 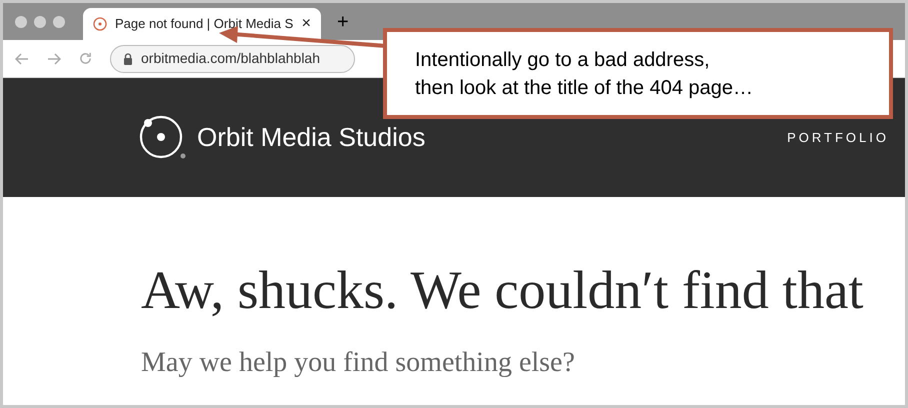 I want to click on address-field: orbitmedia.com/blahblahblah, so click(x=232, y=58).